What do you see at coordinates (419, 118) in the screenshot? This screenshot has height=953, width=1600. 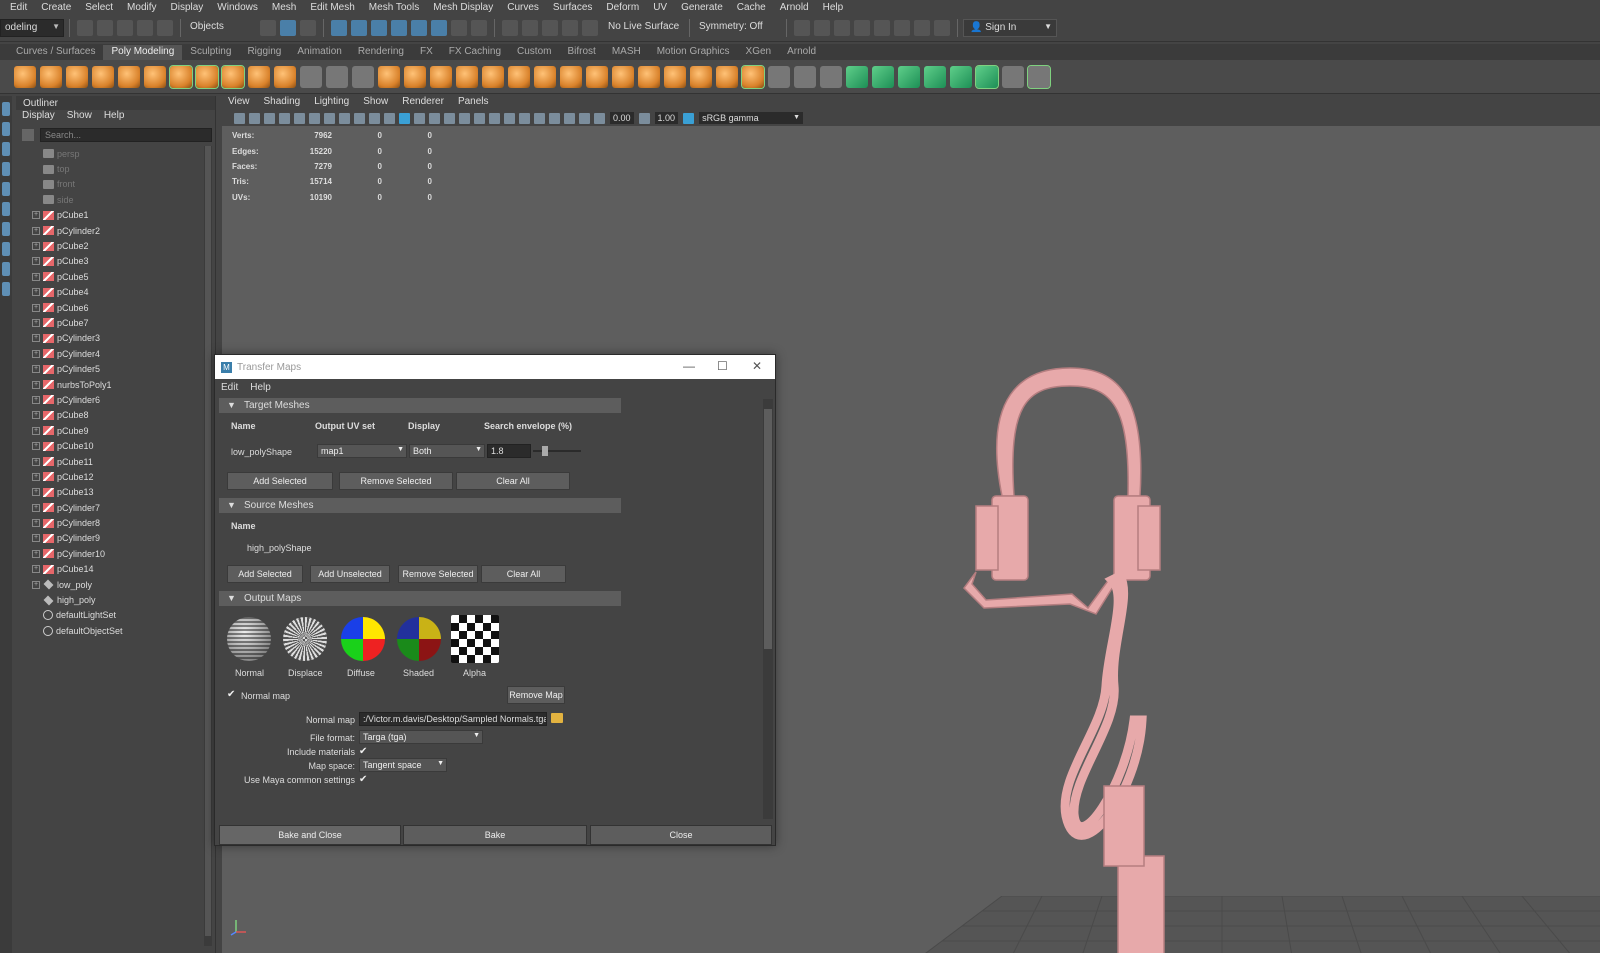 I see `default-material-icon` at bounding box center [419, 118].